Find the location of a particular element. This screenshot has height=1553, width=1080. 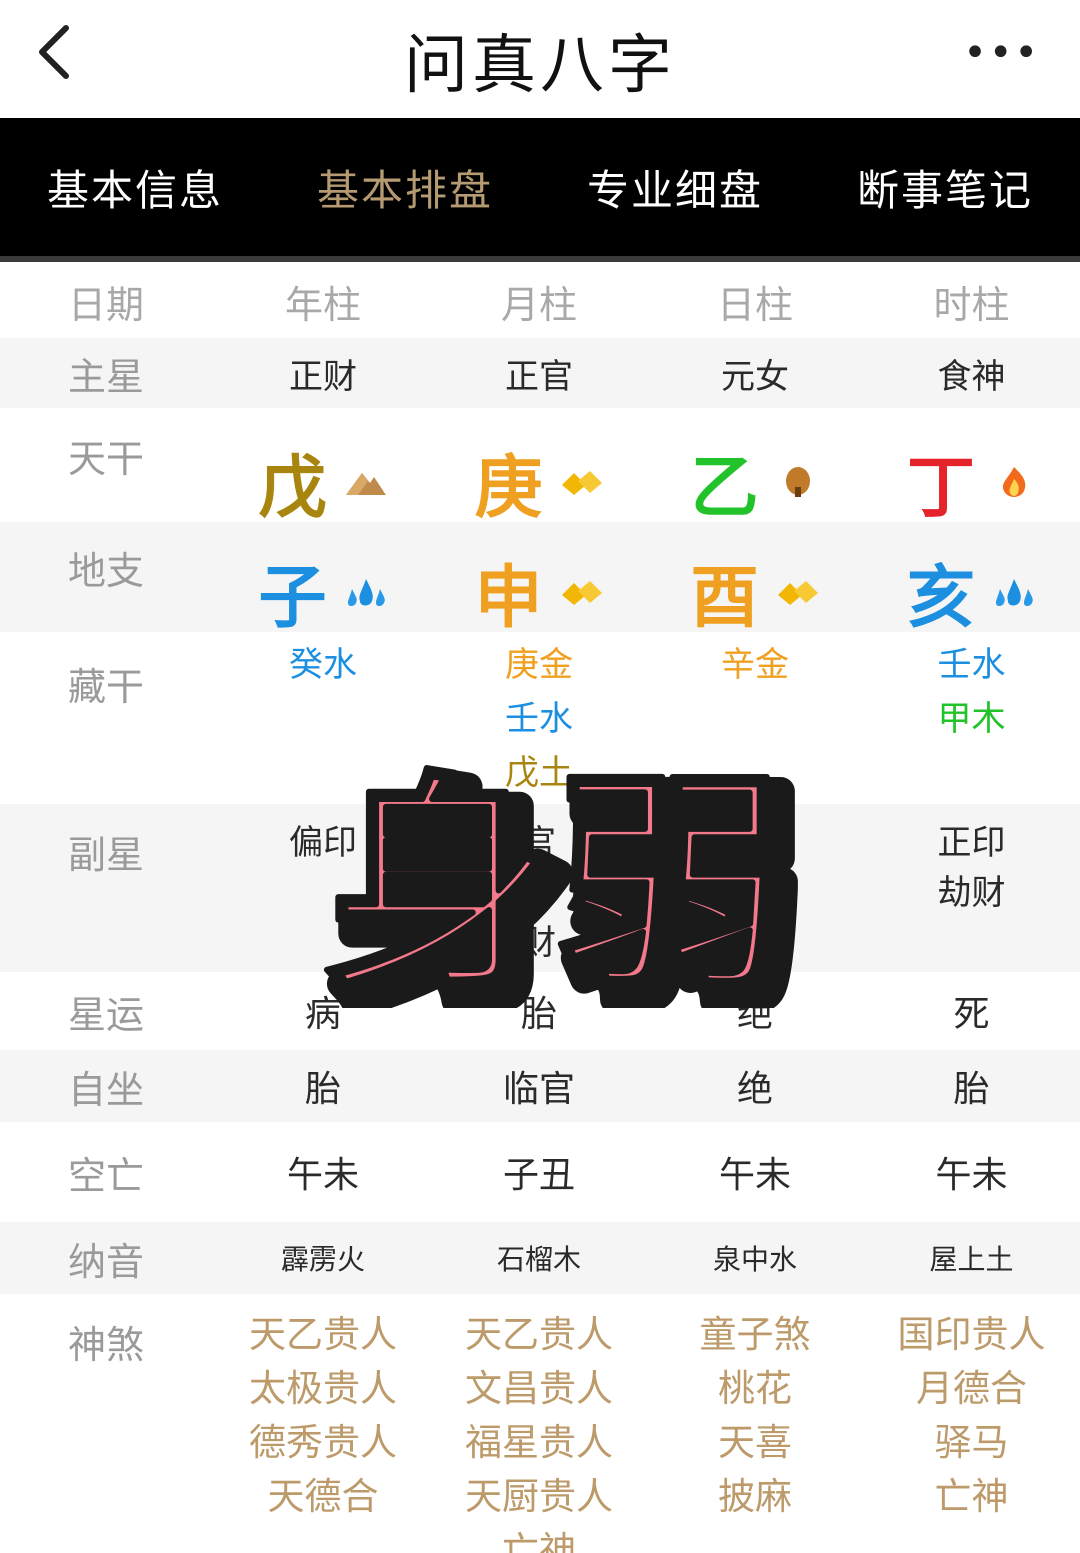

row-label-dizhi: 地支 is located at coordinates (106, 571).